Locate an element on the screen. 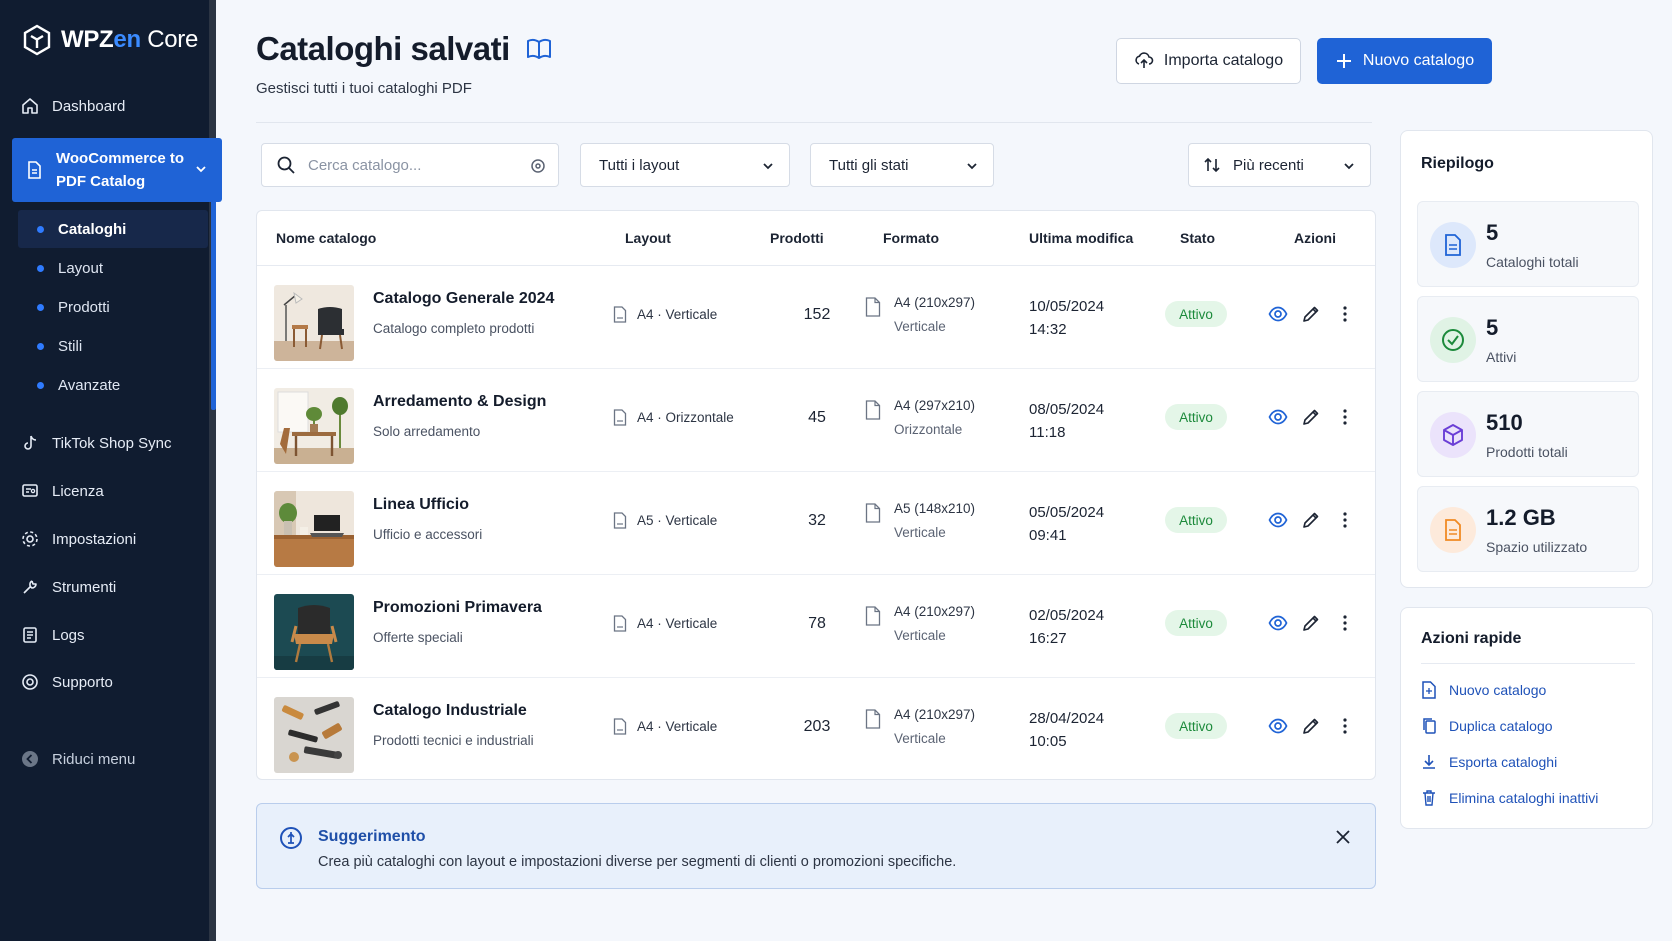  tip-title: Suggerimento is located at coordinates (372, 836).